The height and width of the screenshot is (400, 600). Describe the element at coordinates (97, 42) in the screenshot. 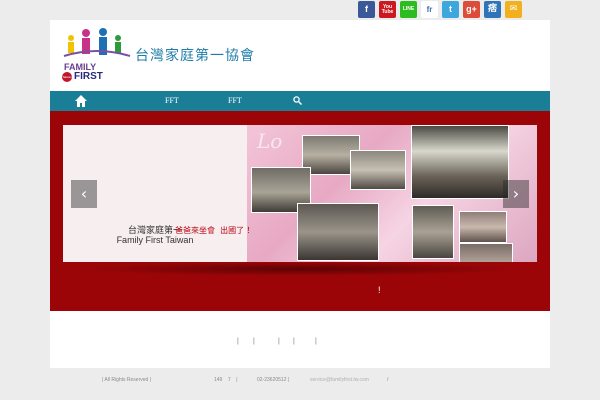

I see `family-figures-logo` at that location.